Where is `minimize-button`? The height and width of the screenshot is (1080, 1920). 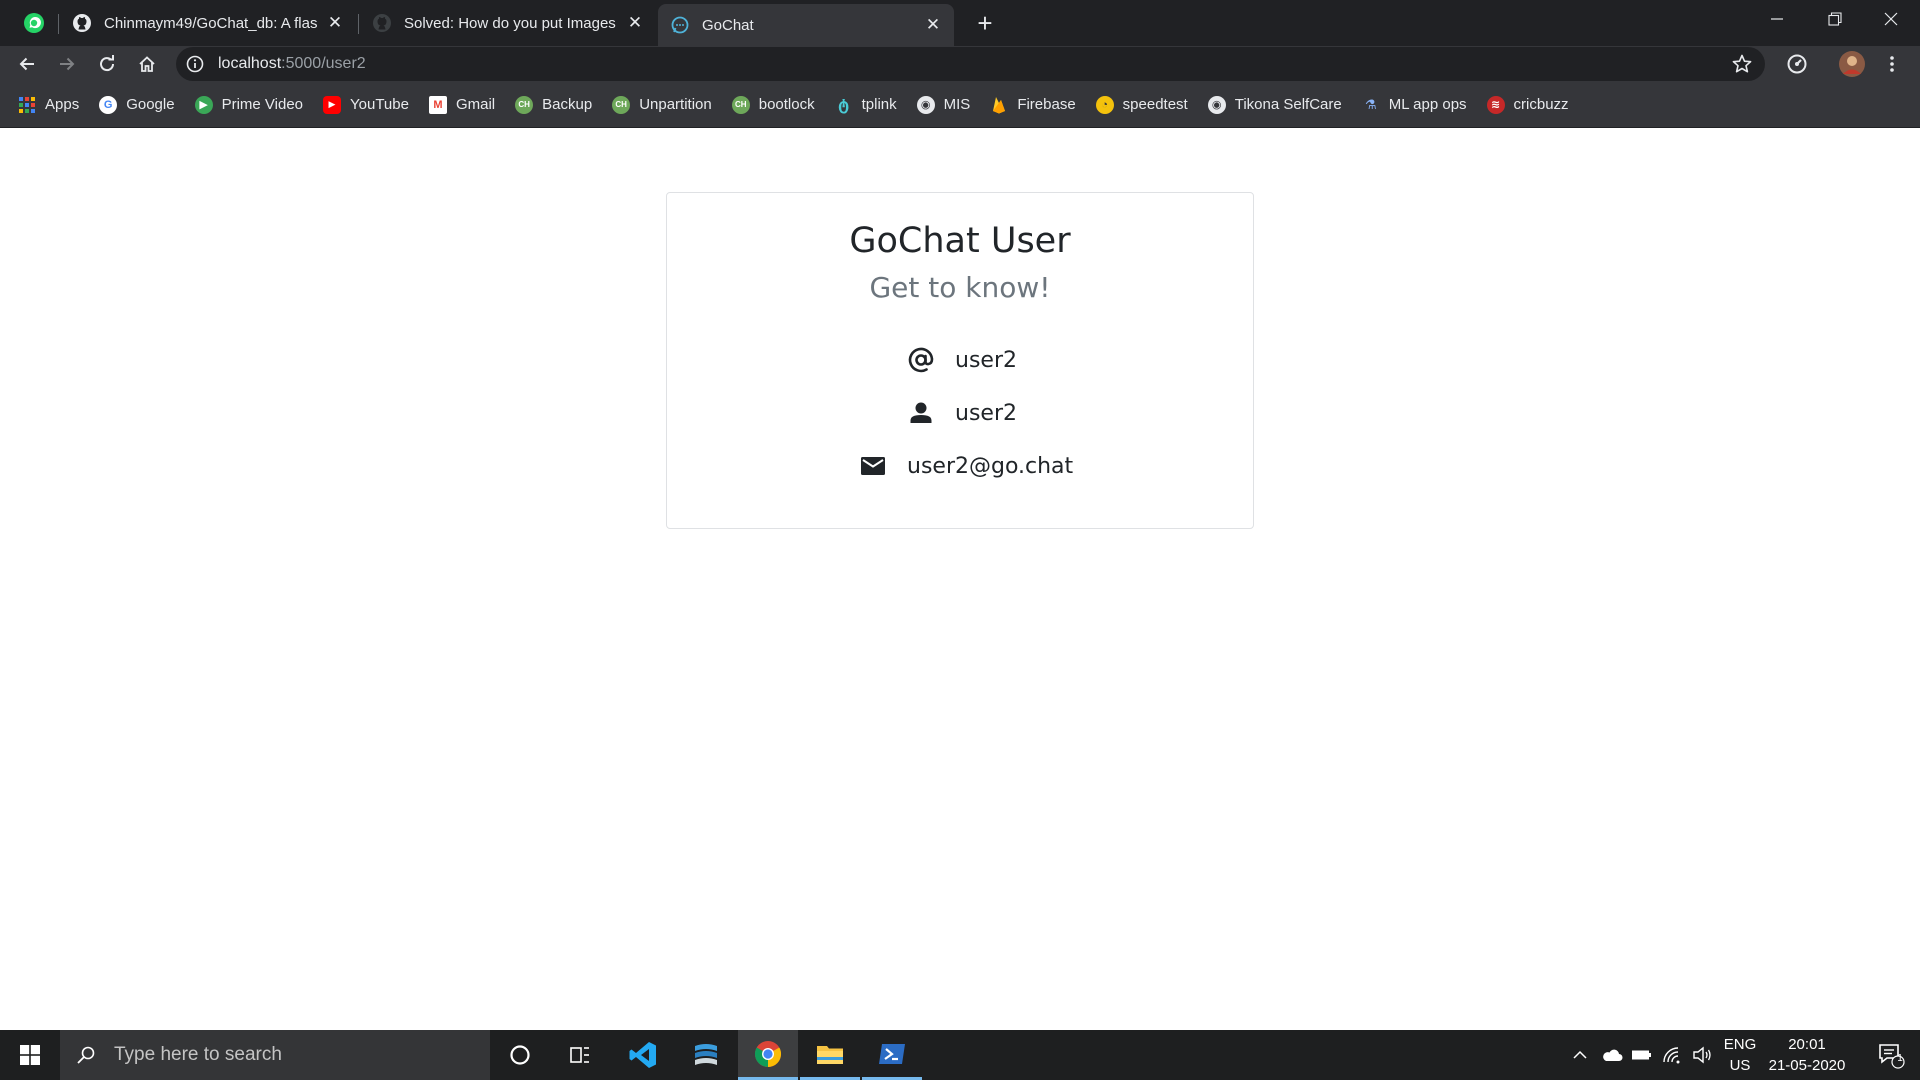 minimize-button is located at coordinates (1777, 19).